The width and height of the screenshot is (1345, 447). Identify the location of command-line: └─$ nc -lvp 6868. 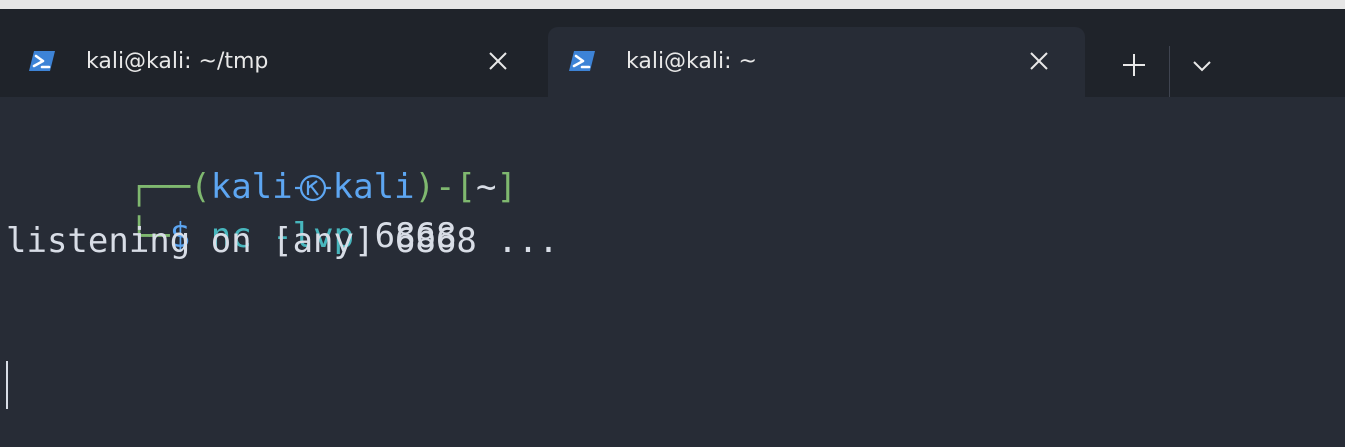
(231, 213).